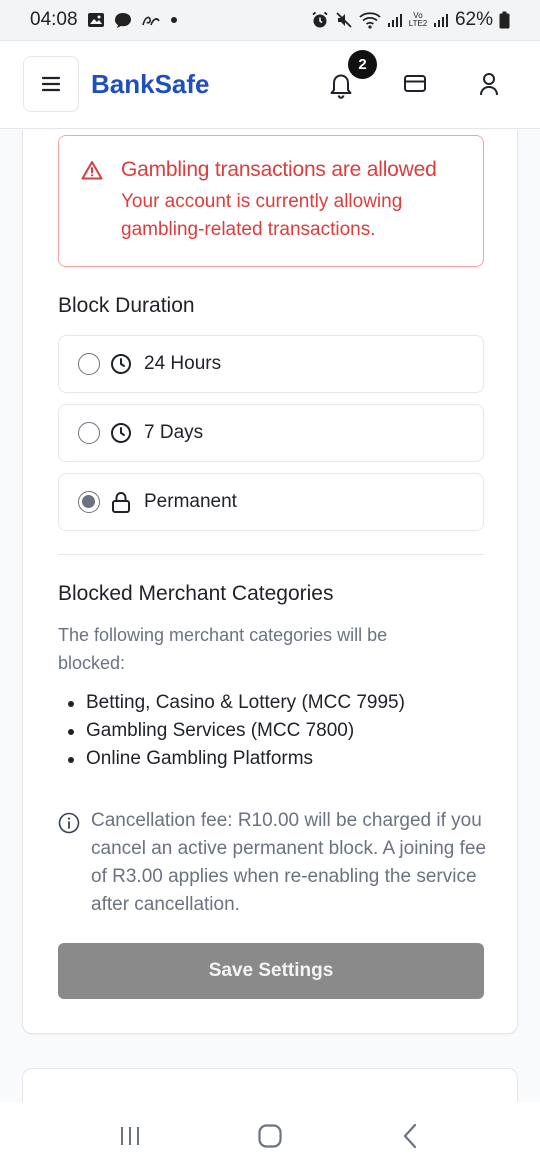 The width and height of the screenshot is (540, 1170). What do you see at coordinates (236, 703) in the screenshot?
I see `list-item: Betting, Casino & Lottery (MCC 7995)` at bounding box center [236, 703].